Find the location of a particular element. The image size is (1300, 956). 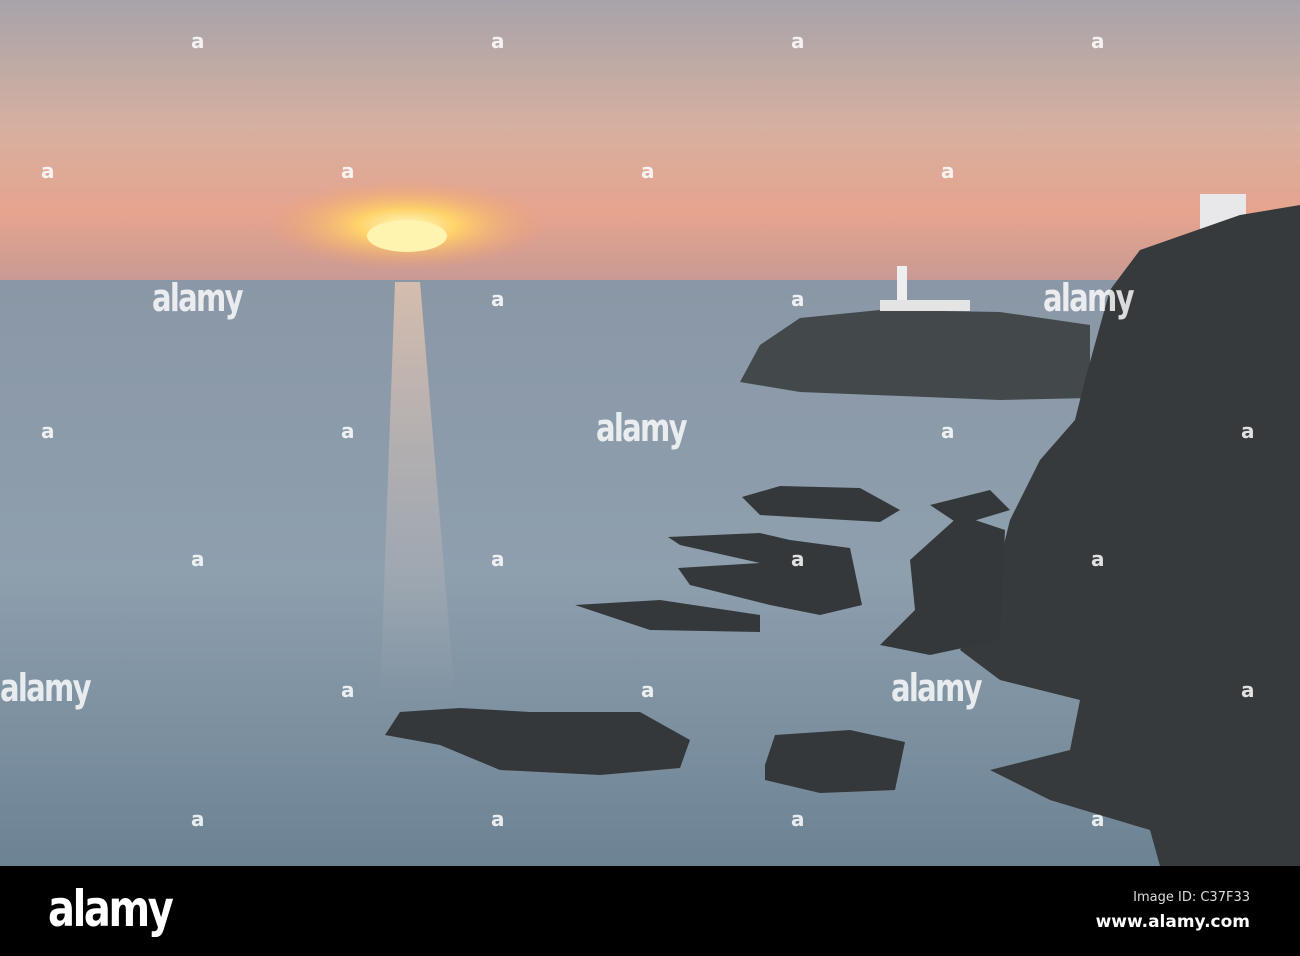

lighthouse-buildings is located at coordinates (925, 305).